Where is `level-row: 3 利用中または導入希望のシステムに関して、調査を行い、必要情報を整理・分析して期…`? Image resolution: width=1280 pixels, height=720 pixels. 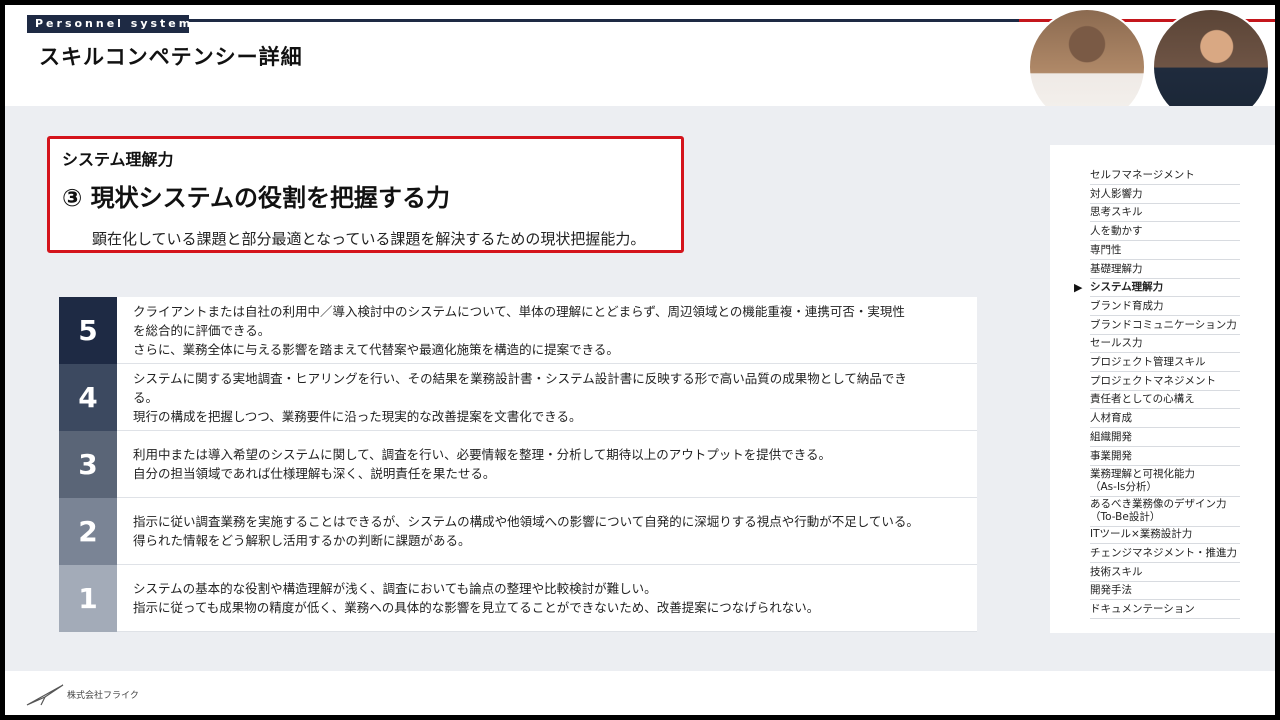
level-row: 3 利用中または導入希望のシステムに関して、調査を行い、必要情報を整理・分析して期… is located at coordinates (518, 464).